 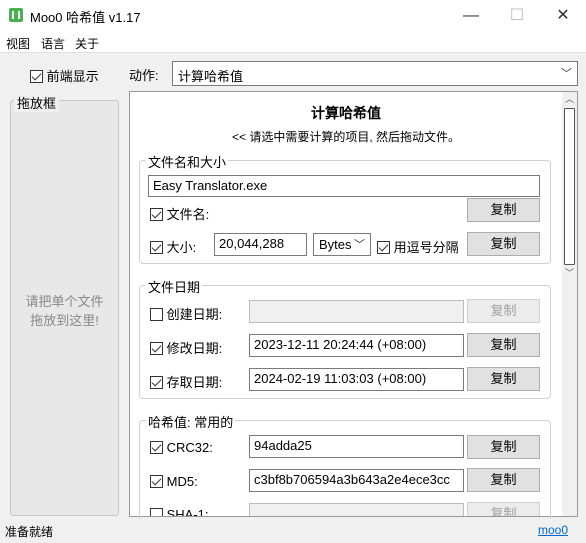 I want to click on md5-checkbox: MD5:, so click(x=174, y=481).